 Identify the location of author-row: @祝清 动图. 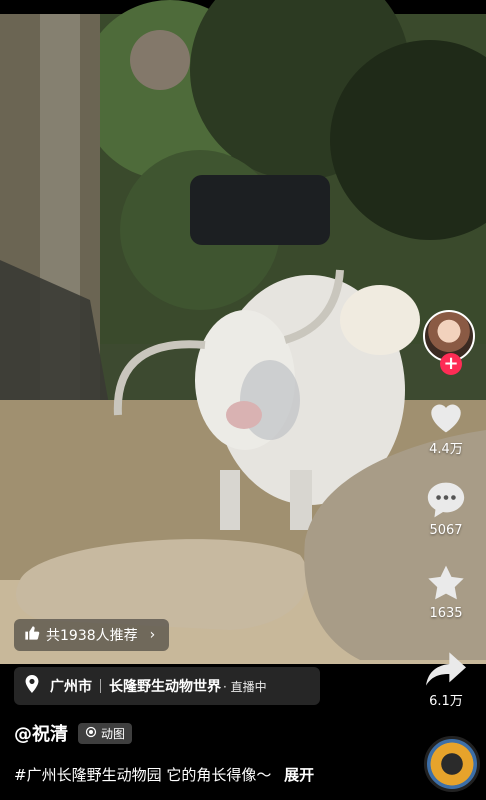
(73, 733).